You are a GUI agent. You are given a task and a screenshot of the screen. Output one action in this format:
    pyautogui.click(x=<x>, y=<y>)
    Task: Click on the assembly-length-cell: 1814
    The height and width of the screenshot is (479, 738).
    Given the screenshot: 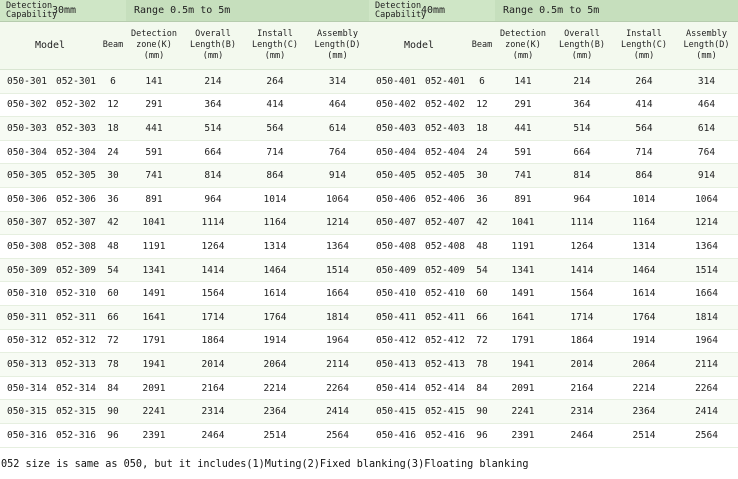 What is the action you would take?
    pyautogui.click(x=706, y=317)
    